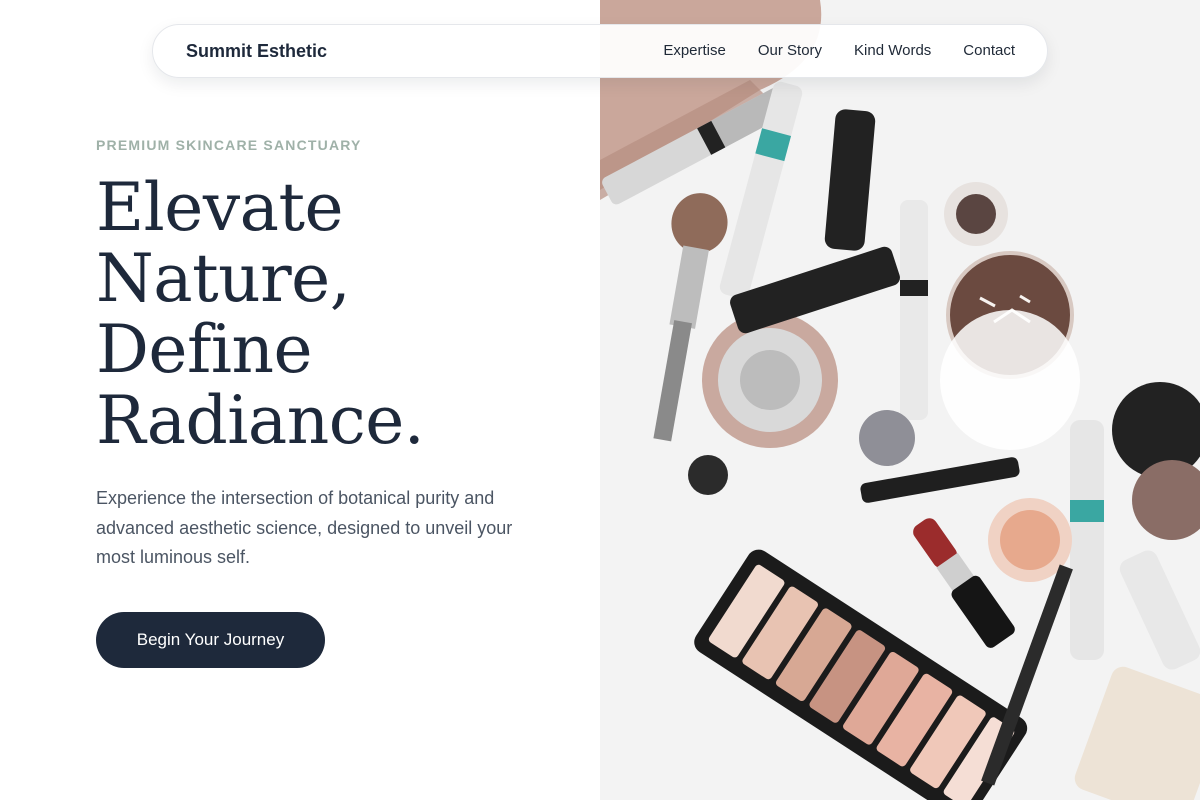 The width and height of the screenshot is (1200, 800). Describe the element at coordinates (892, 50) in the screenshot. I see `nav-link-kind-words: Kind Words` at that location.